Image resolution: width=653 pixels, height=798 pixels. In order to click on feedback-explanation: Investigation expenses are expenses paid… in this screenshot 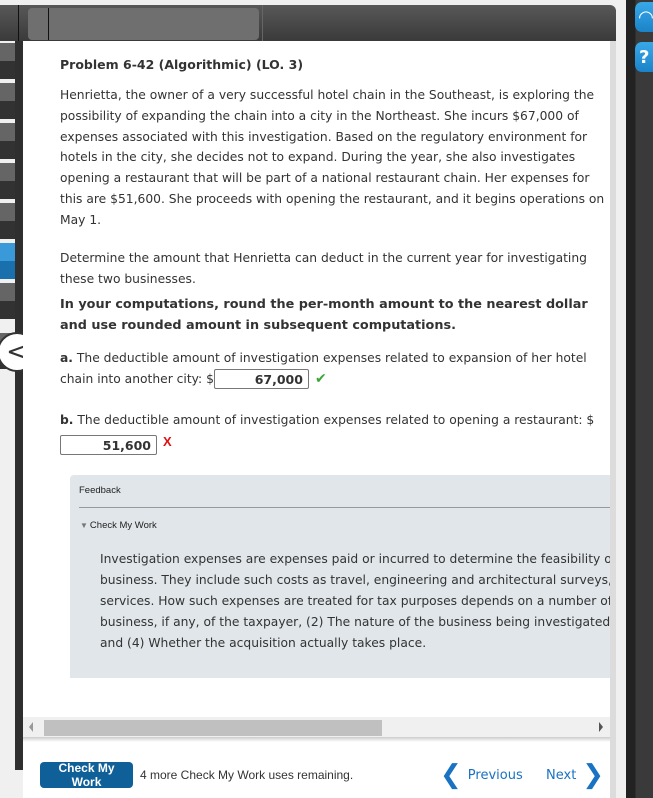, I will do `click(355, 601)`.